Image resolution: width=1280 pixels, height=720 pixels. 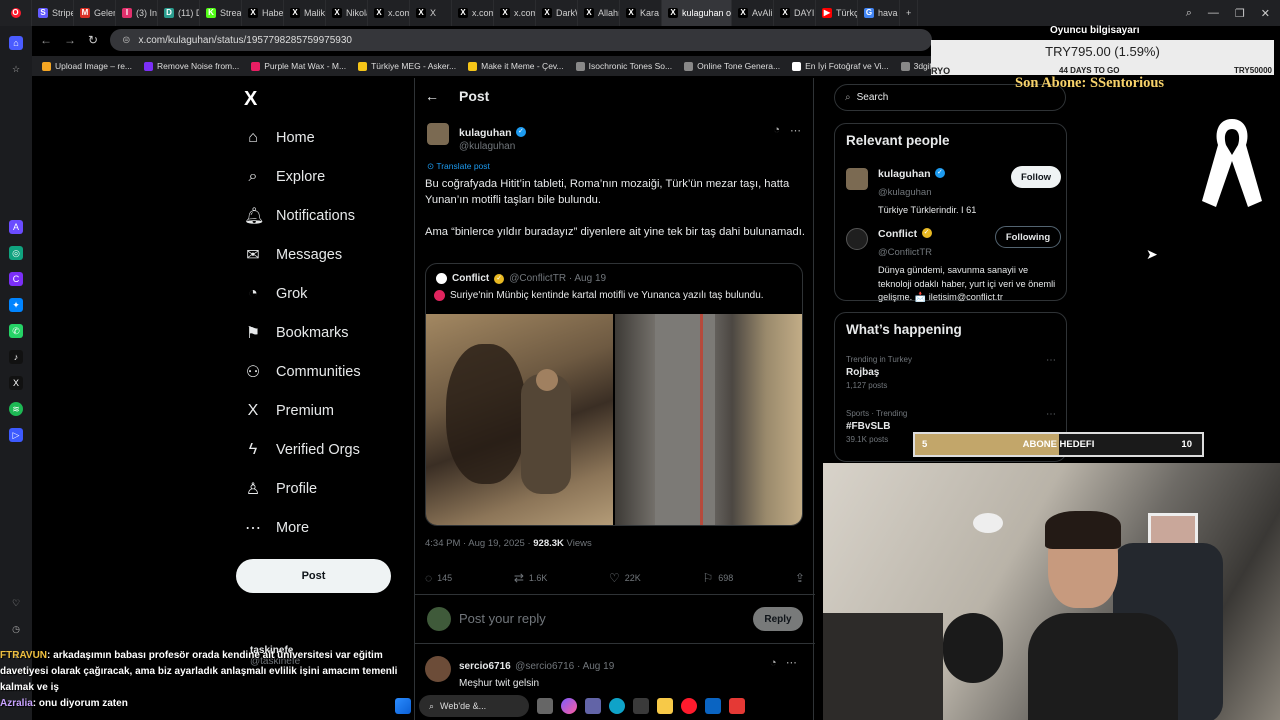 I want to click on browser-tab: XX, so click(x=431, y=13).